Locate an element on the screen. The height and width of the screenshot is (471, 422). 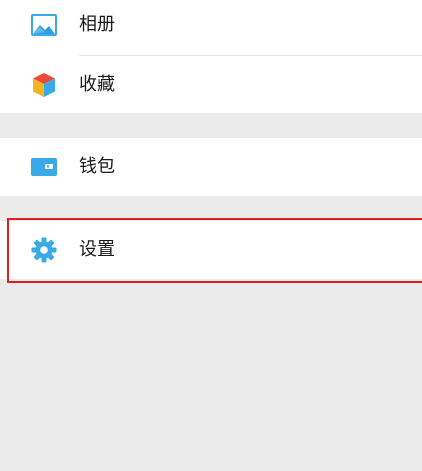
menu-item-label: 设置 is located at coordinates (97, 249).